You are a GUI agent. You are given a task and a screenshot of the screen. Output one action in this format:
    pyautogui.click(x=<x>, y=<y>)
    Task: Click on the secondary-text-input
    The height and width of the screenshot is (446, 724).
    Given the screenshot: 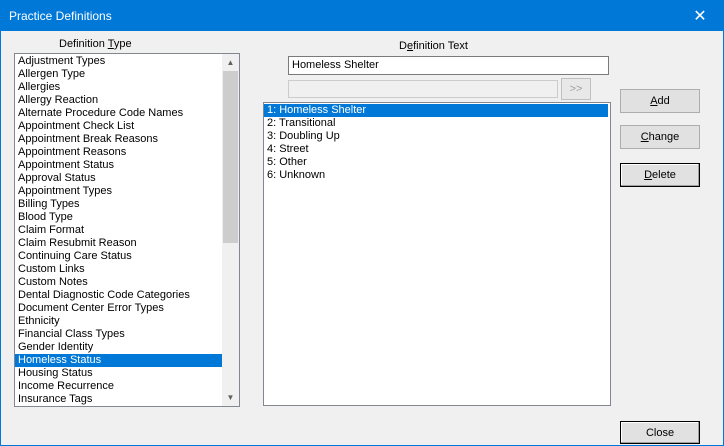 What is the action you would take?
    pyautogui.click(x=423, y=89)
    